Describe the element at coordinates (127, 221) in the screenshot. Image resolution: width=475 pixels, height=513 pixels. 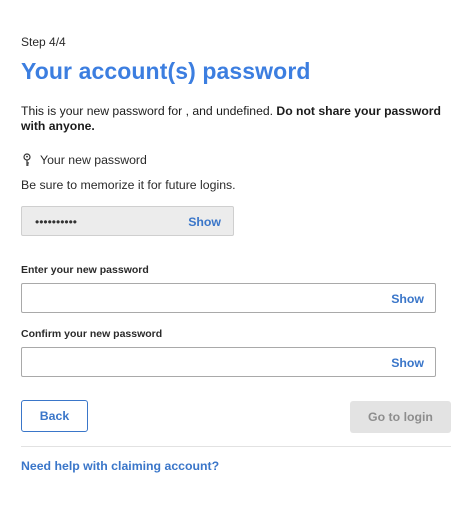
I see `generated-password-display: •••••••••• Show` at that location.